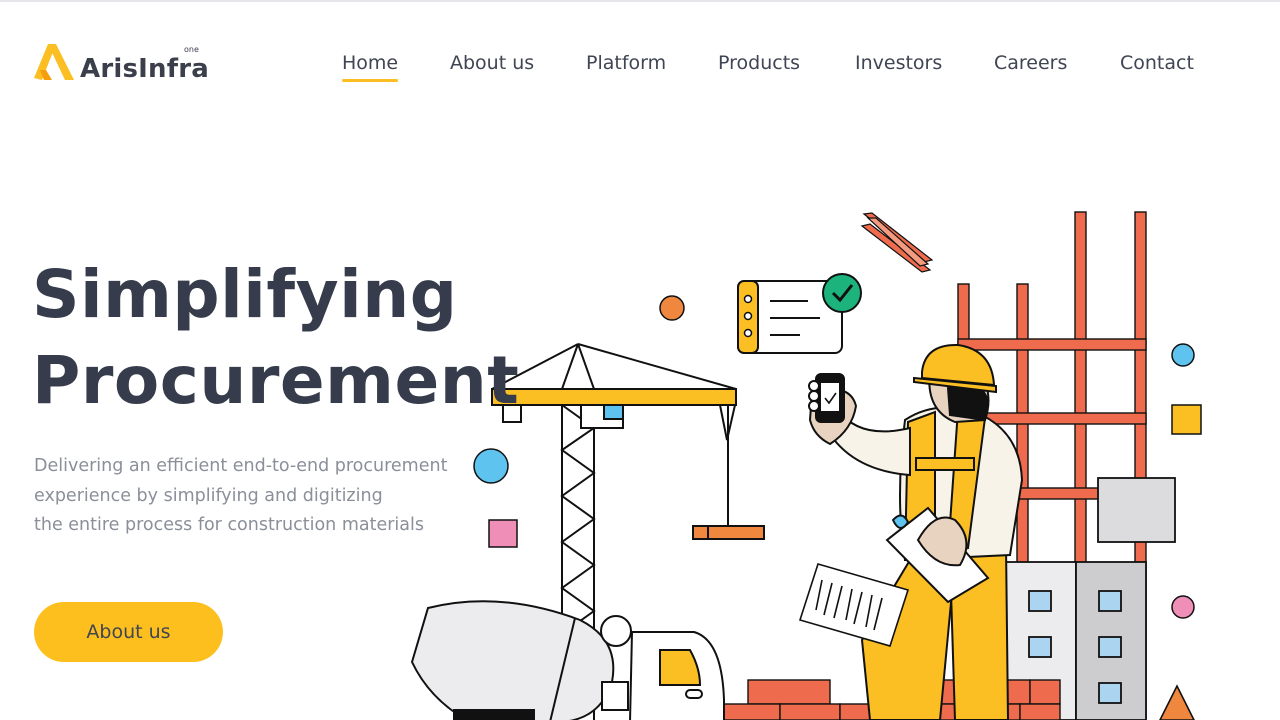  Describe the element at coordinates (144, 69) in the screenshot. I see `brand-name: ArisInfra` at that location.